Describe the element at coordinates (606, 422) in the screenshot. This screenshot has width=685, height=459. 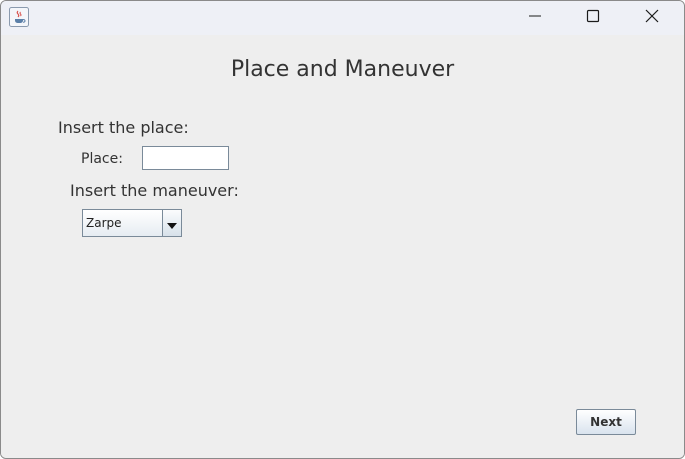
I see `next-button: Next` at that location.